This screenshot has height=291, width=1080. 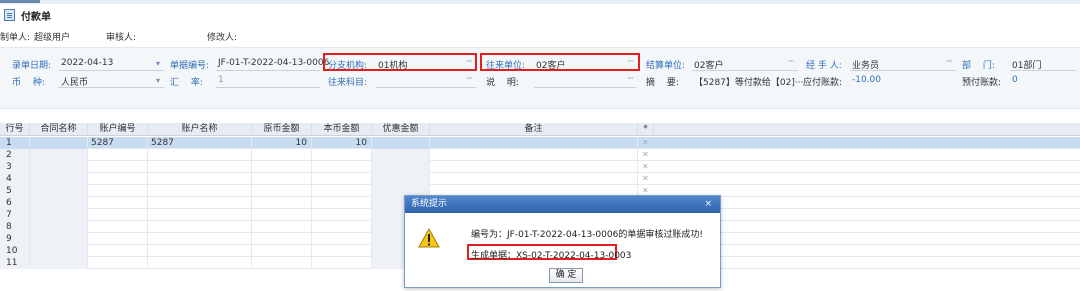 I want to click on table-row: 2 ✕, so click(x=540, y=155).